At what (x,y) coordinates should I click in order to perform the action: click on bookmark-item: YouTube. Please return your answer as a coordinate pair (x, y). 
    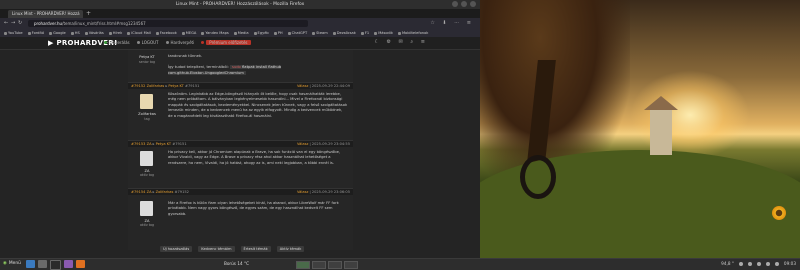
    Looking at the image, I should click on (13, 33).